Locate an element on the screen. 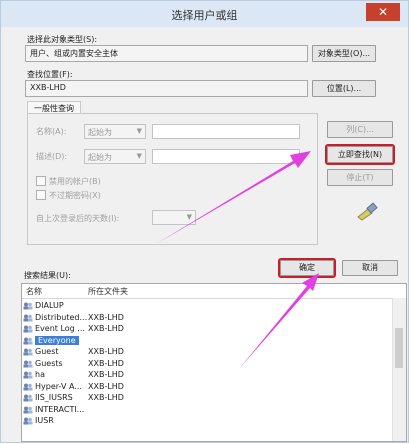 The width and height of the screenshot is (409, 444). location-label: 查找位置(F): is located at coordinates (50, 74).